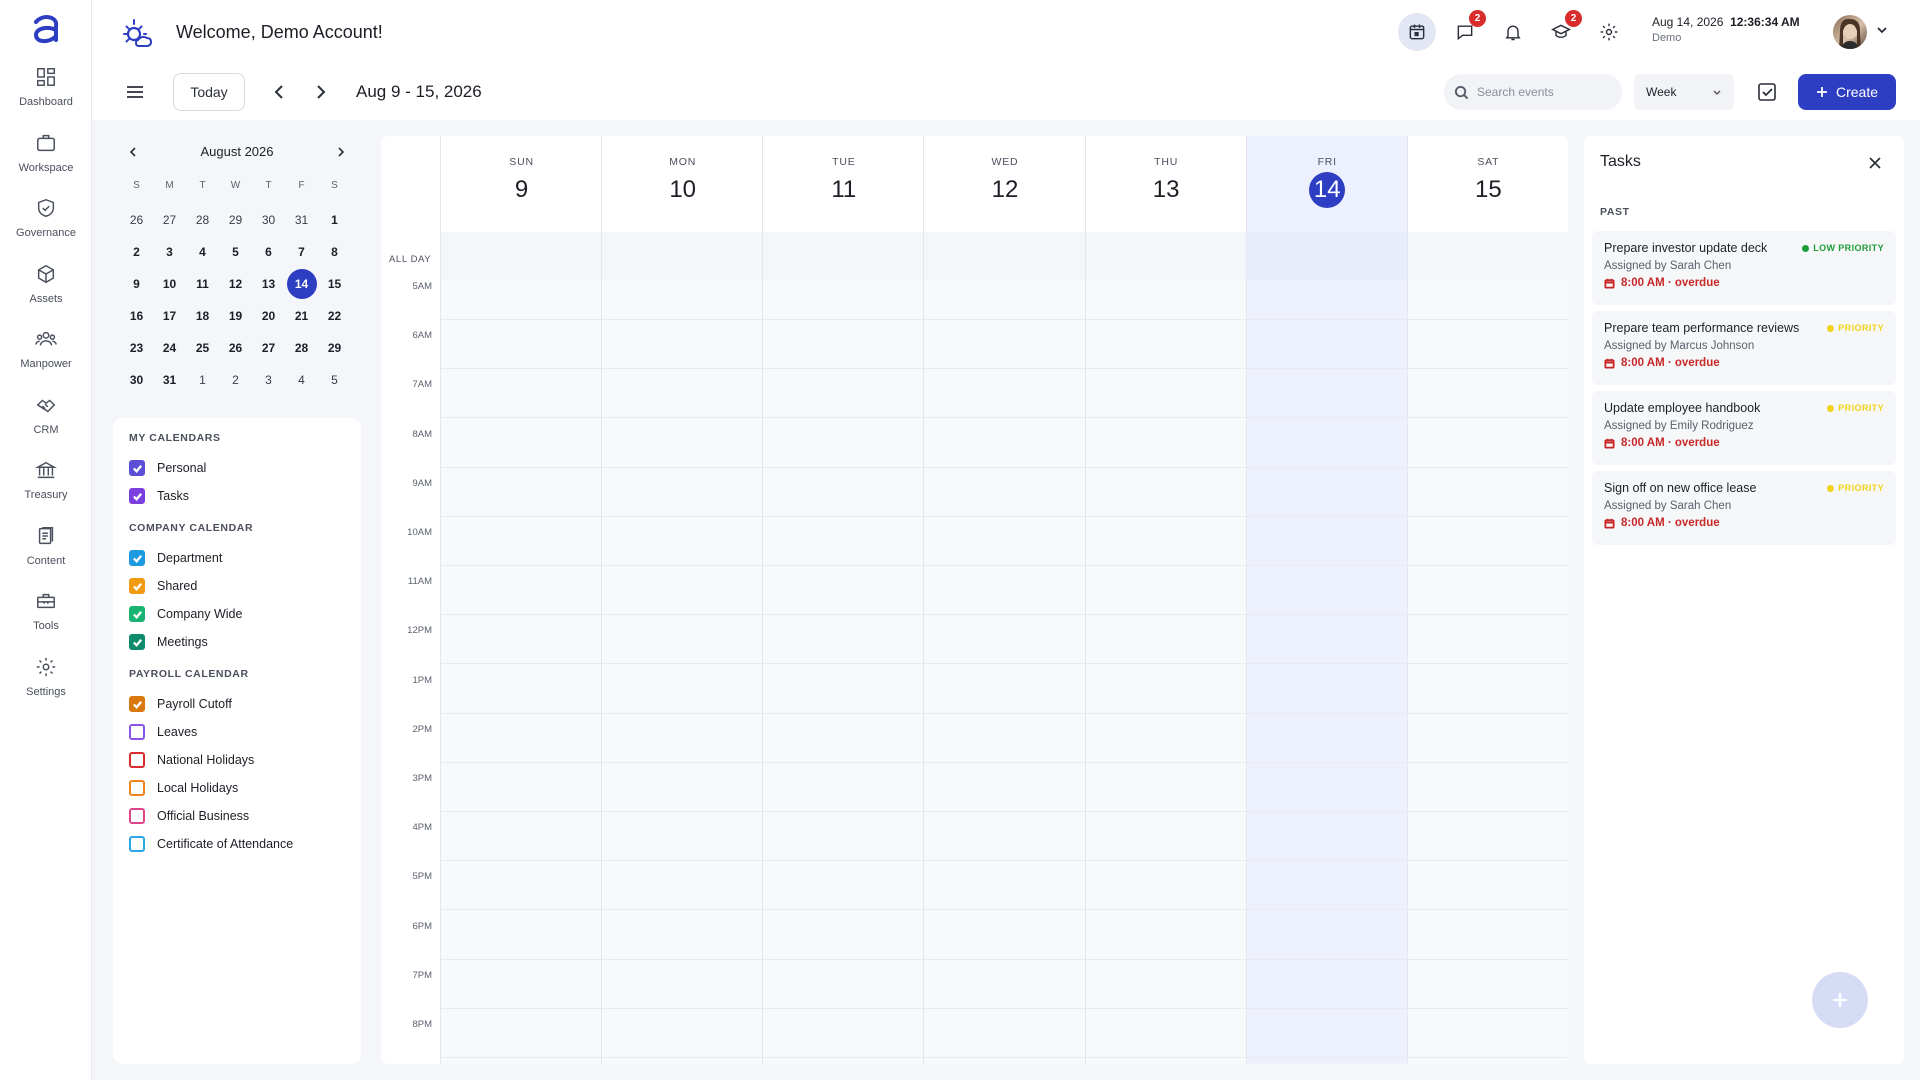 The width and height of the screenshot is (1920, 1080). I want to click on mini-day: 16, so click(136, 316).